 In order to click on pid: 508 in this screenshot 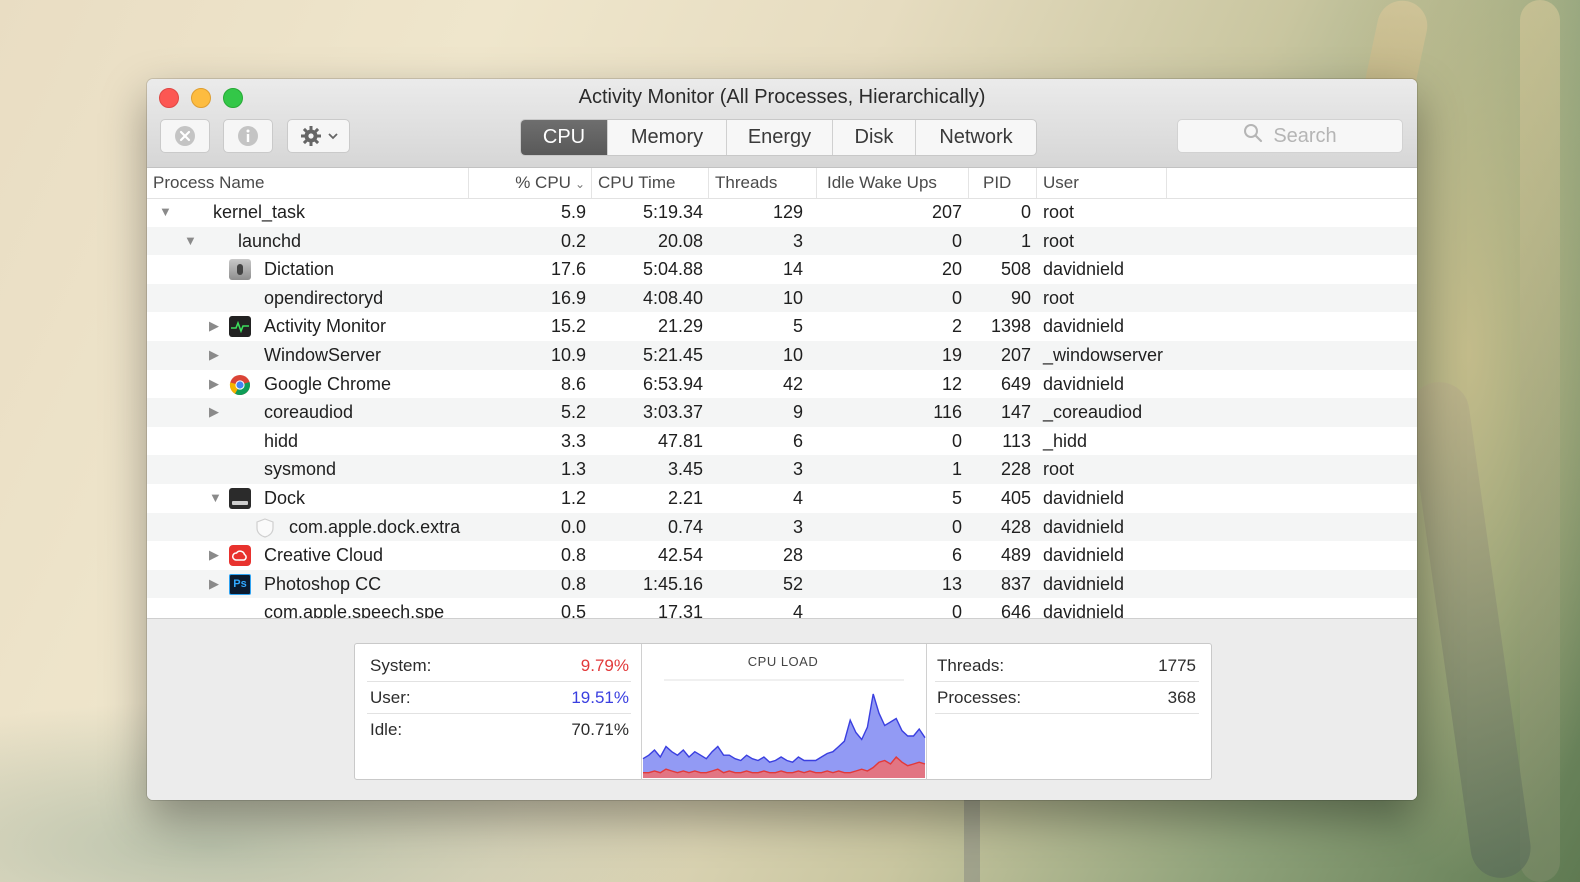, I will do `click(1015, 269)`.